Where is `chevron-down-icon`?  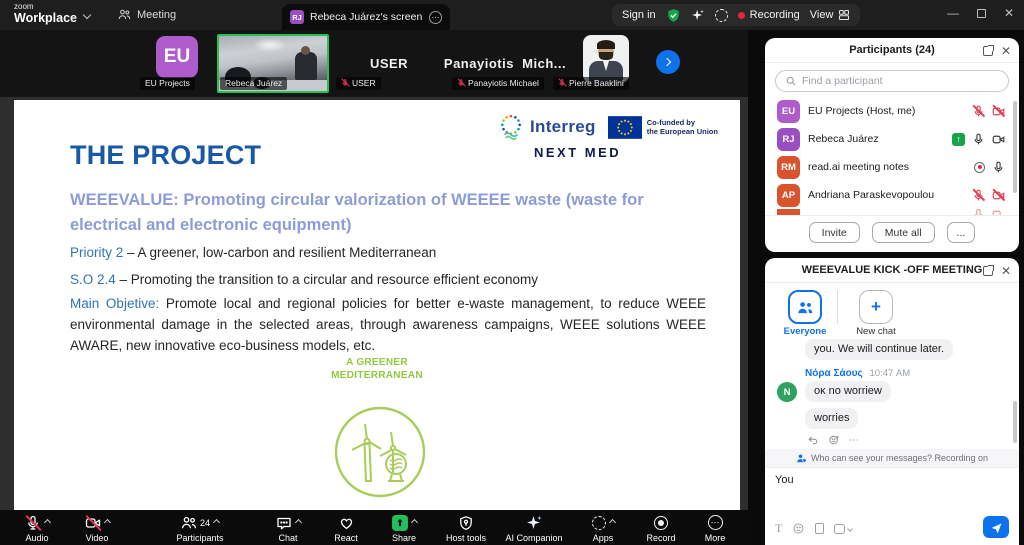 chevron-down-icon is located at coordinates (87, 15).